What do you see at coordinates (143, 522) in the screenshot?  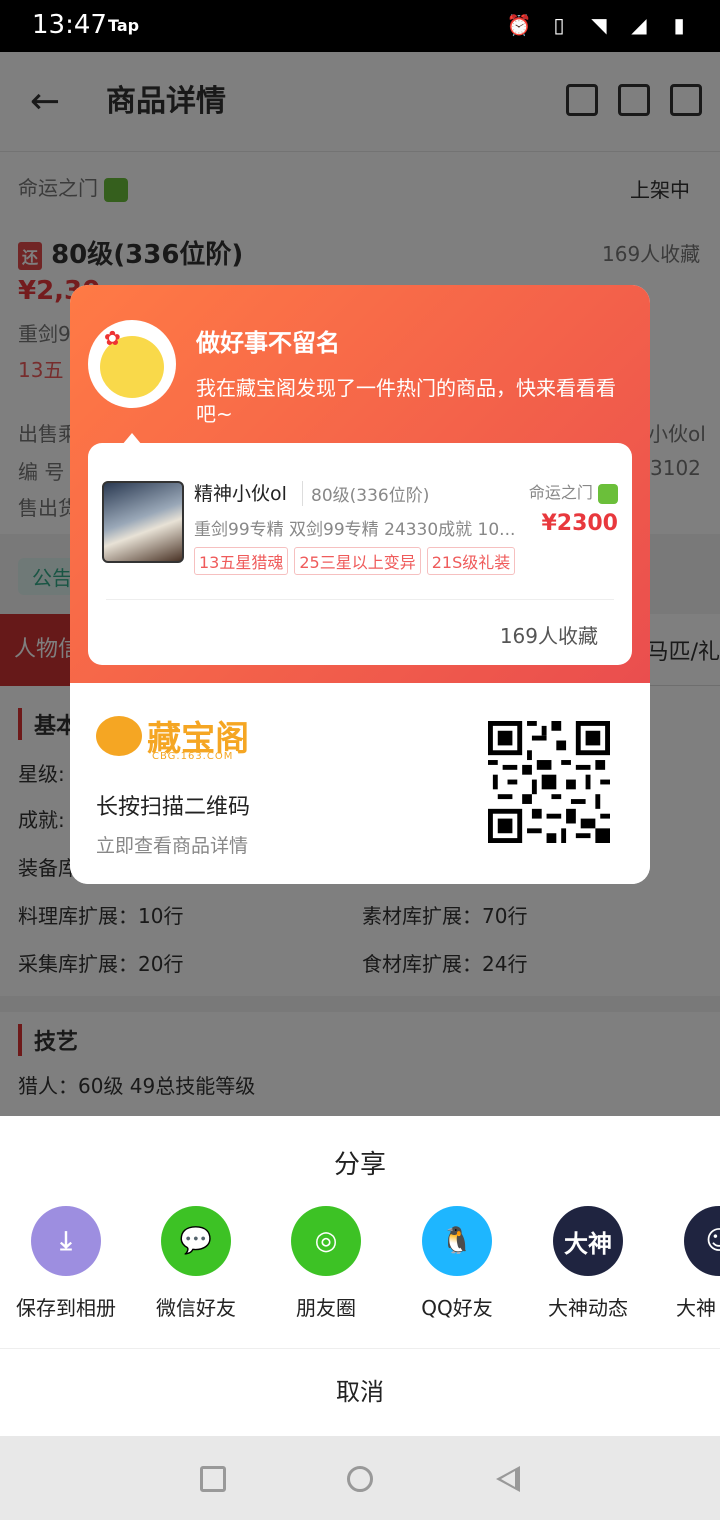 I see `product-thumbnail` at bounding box center [143, 522].